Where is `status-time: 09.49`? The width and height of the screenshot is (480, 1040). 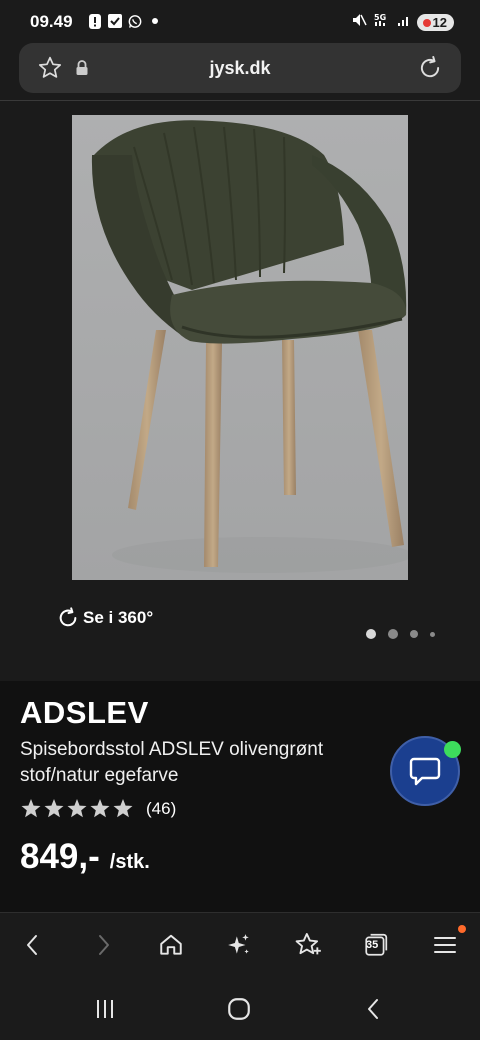 status-time: 09.49 is located at coordinates (51, 21).